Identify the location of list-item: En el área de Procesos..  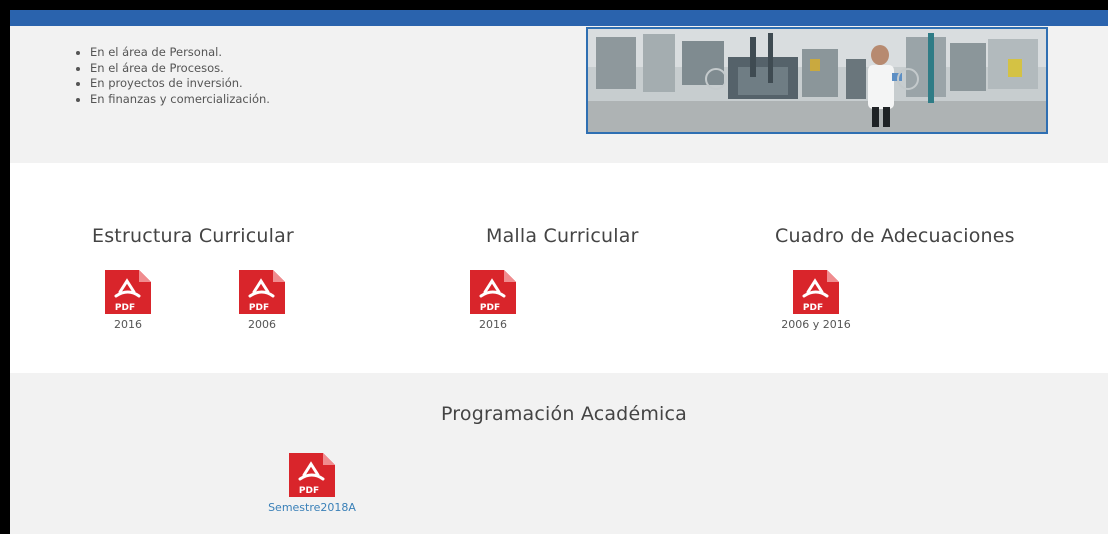
(180, 69).